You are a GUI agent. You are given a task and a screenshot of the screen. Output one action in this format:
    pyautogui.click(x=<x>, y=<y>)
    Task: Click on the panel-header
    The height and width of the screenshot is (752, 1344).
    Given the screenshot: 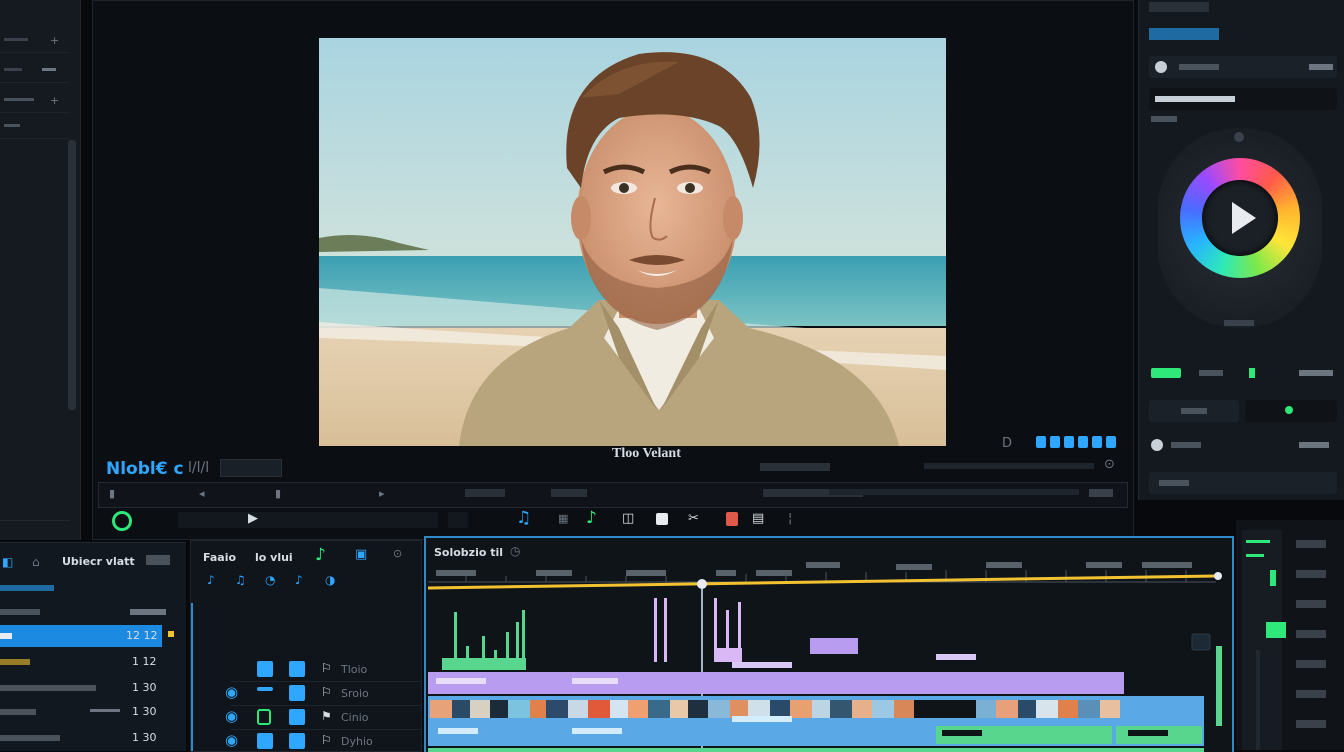 What is the action you would take?
    pyautogui.click(x=1179, y=7)
    